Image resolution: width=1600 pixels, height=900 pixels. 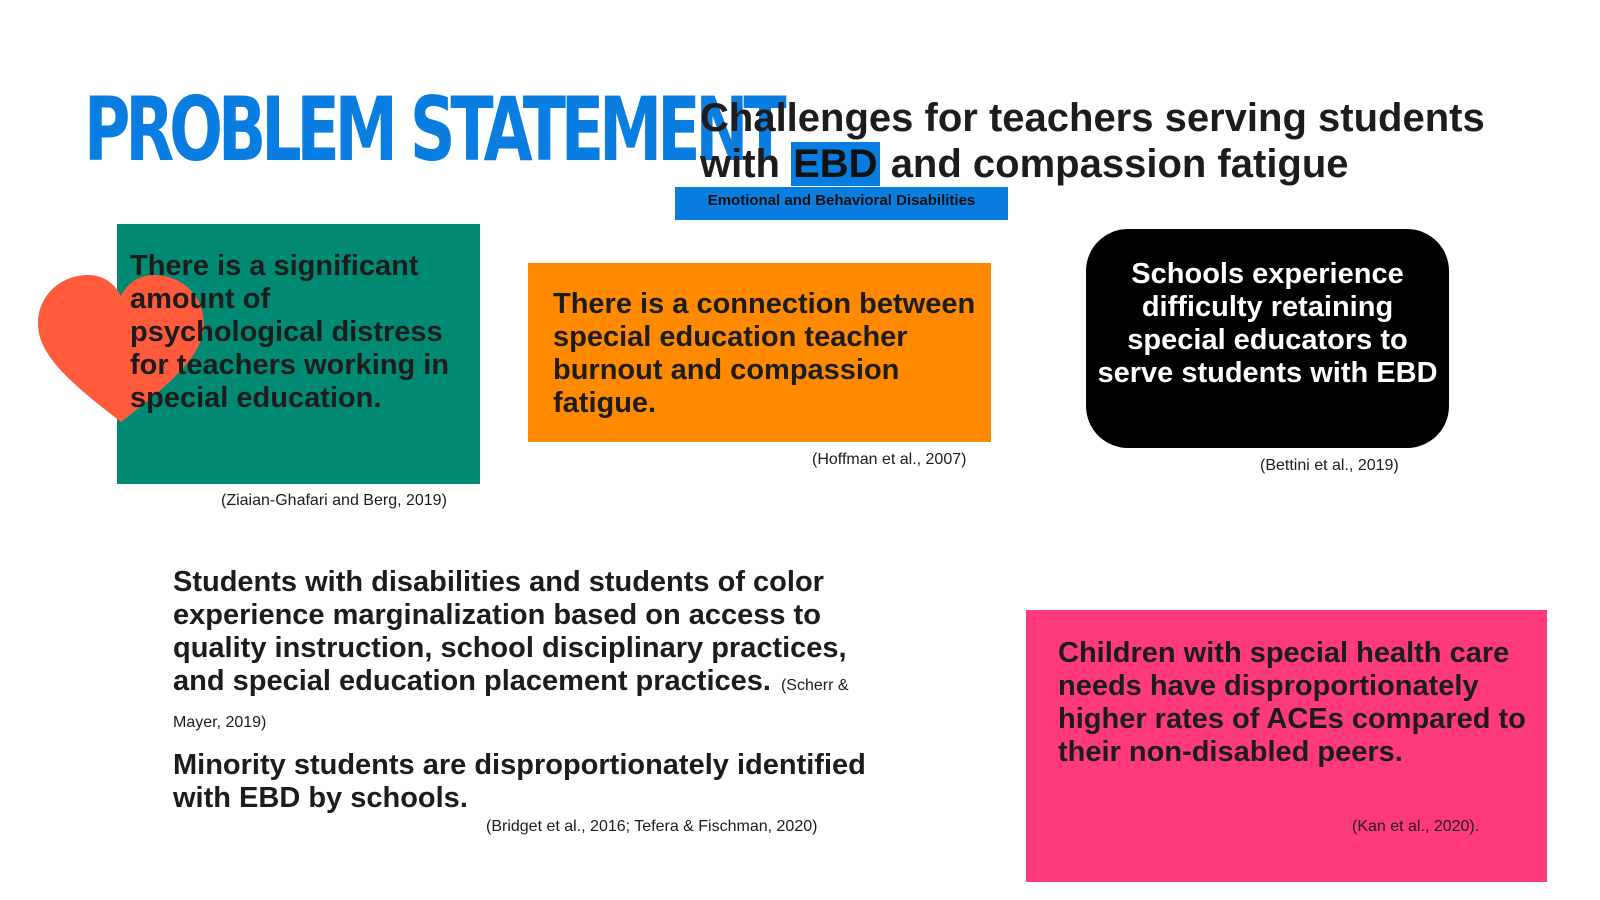 I want to click on pink-card-citation: (Kan et al., 2020)., so click(x=1416, y=826).